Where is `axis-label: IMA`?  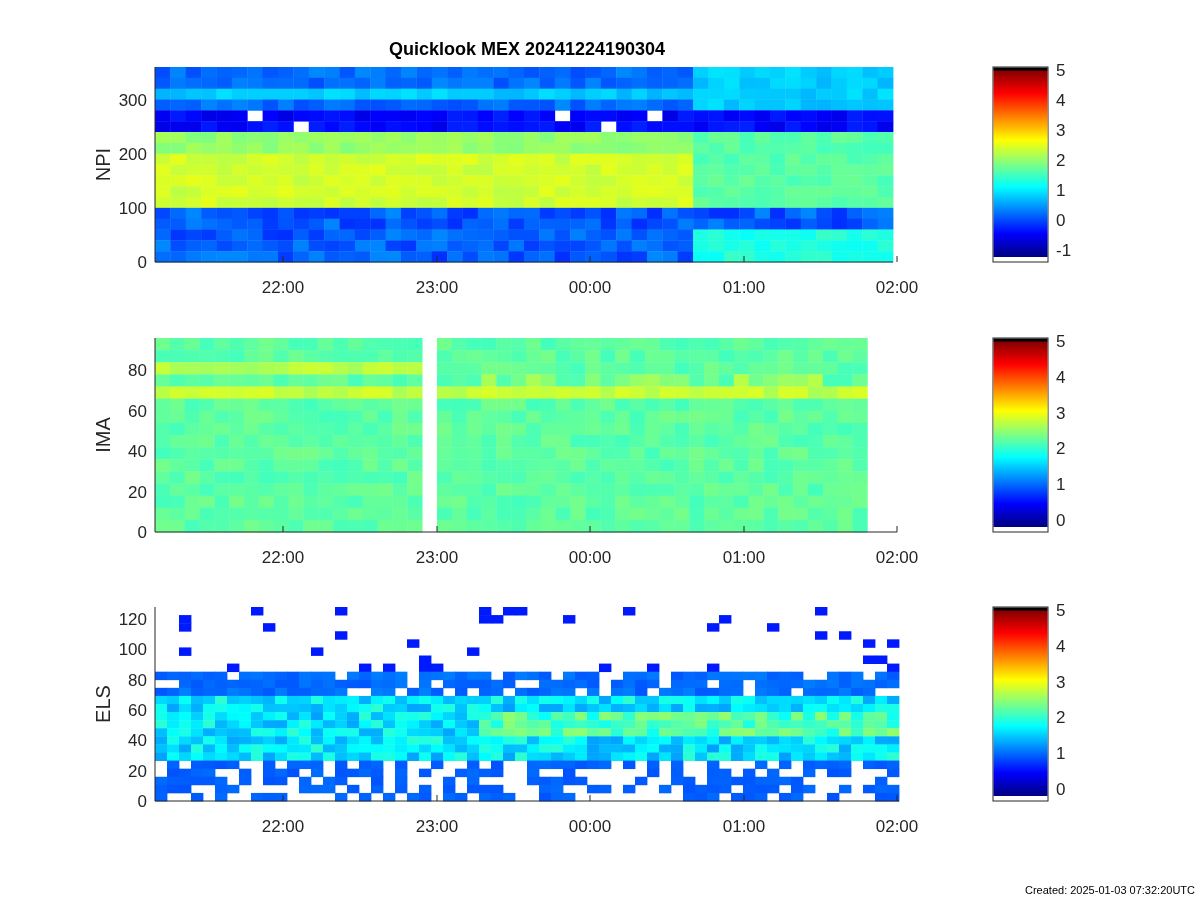 axis-label: IMA is located at coordinates (103, 435).